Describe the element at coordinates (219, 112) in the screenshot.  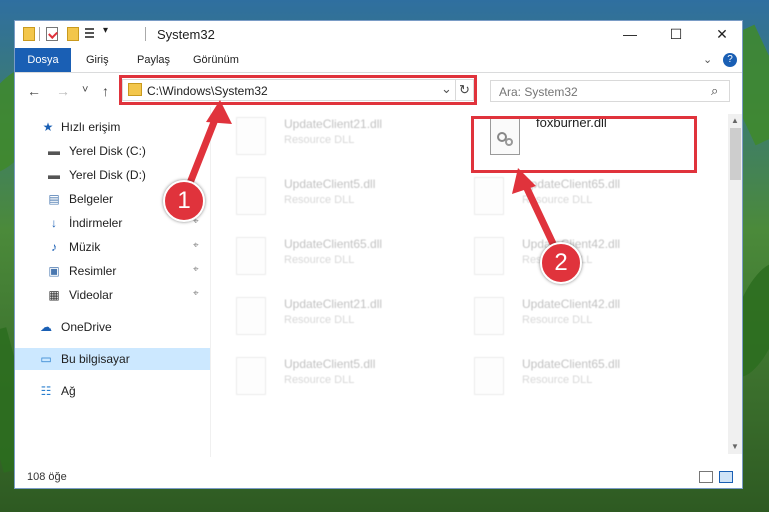
I see `arrow-1-head` at that location.